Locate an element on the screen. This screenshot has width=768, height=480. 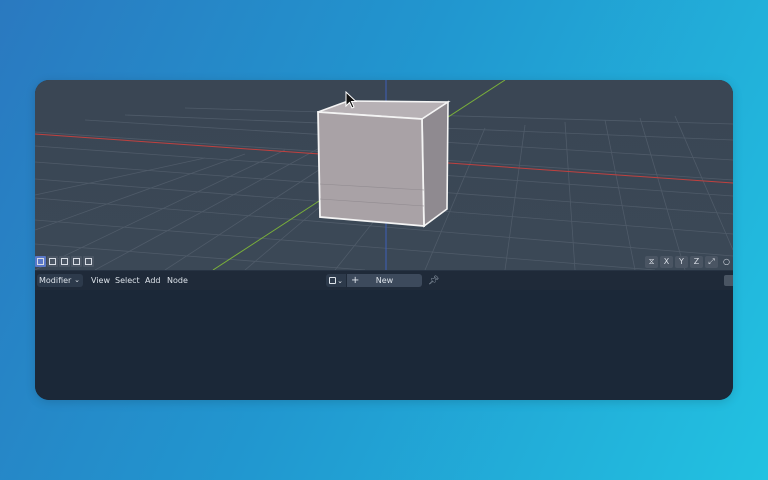
select-box-icon is located at coordinates (40, 261).